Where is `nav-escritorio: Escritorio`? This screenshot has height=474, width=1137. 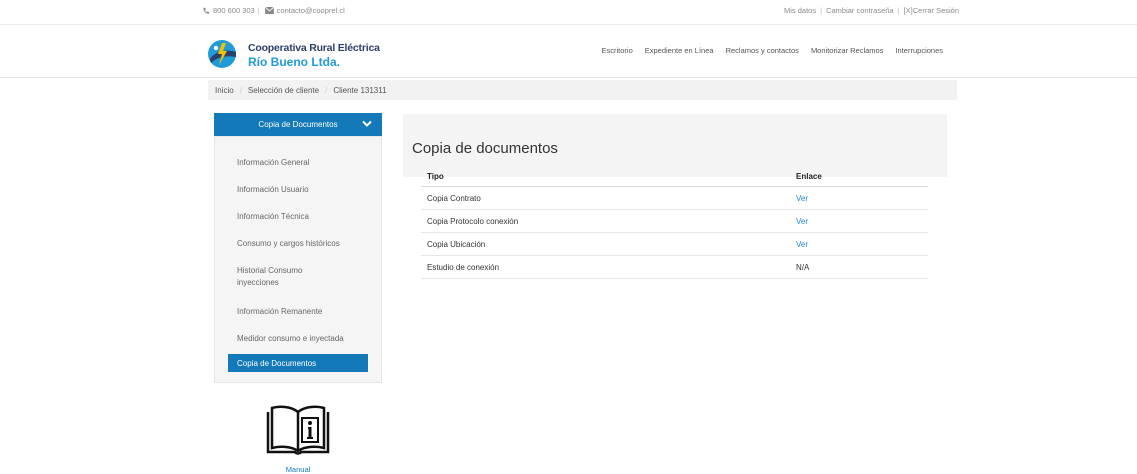
nav-escritorio: Escritorio is located at coordinates (616, 50).